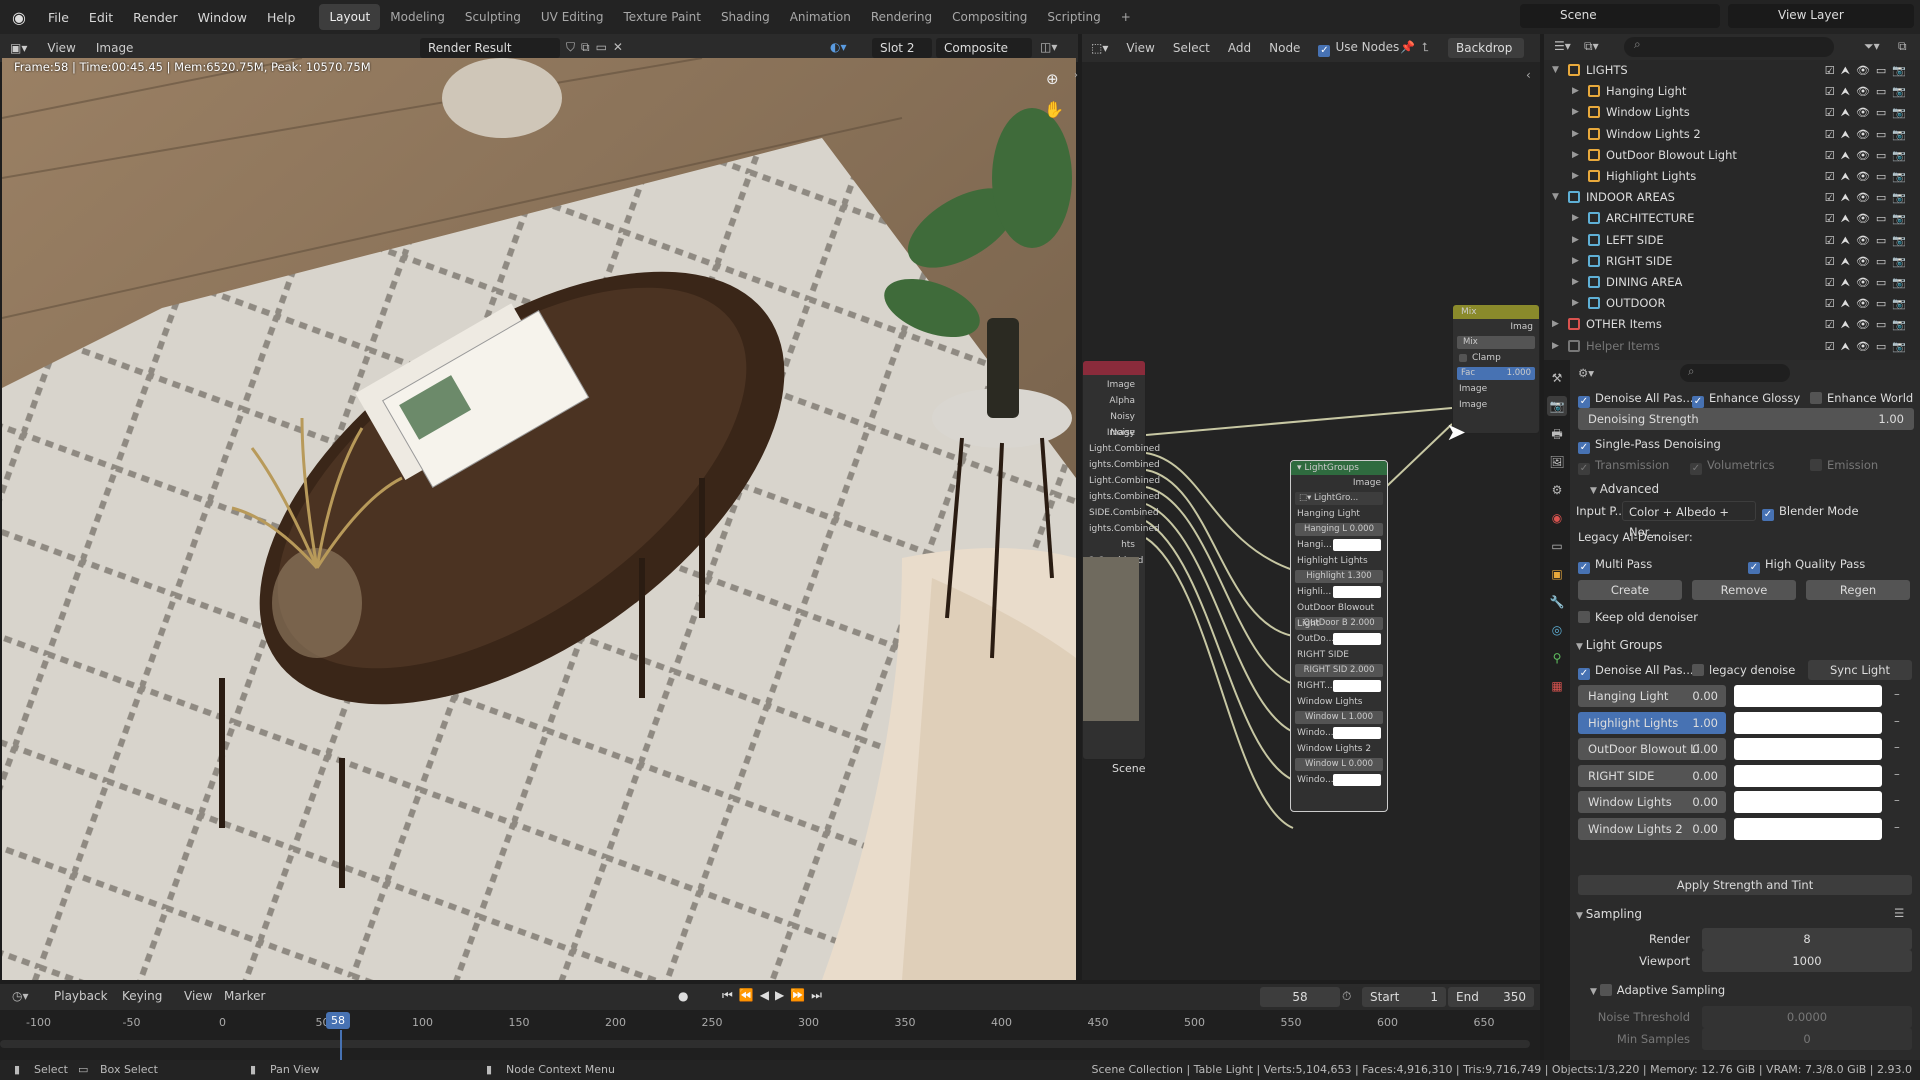  Describe the element at coordinates (1615, 564) in the screenshot. I see `multi-pass-checkbox: ✓ Multi Pass` at that location.